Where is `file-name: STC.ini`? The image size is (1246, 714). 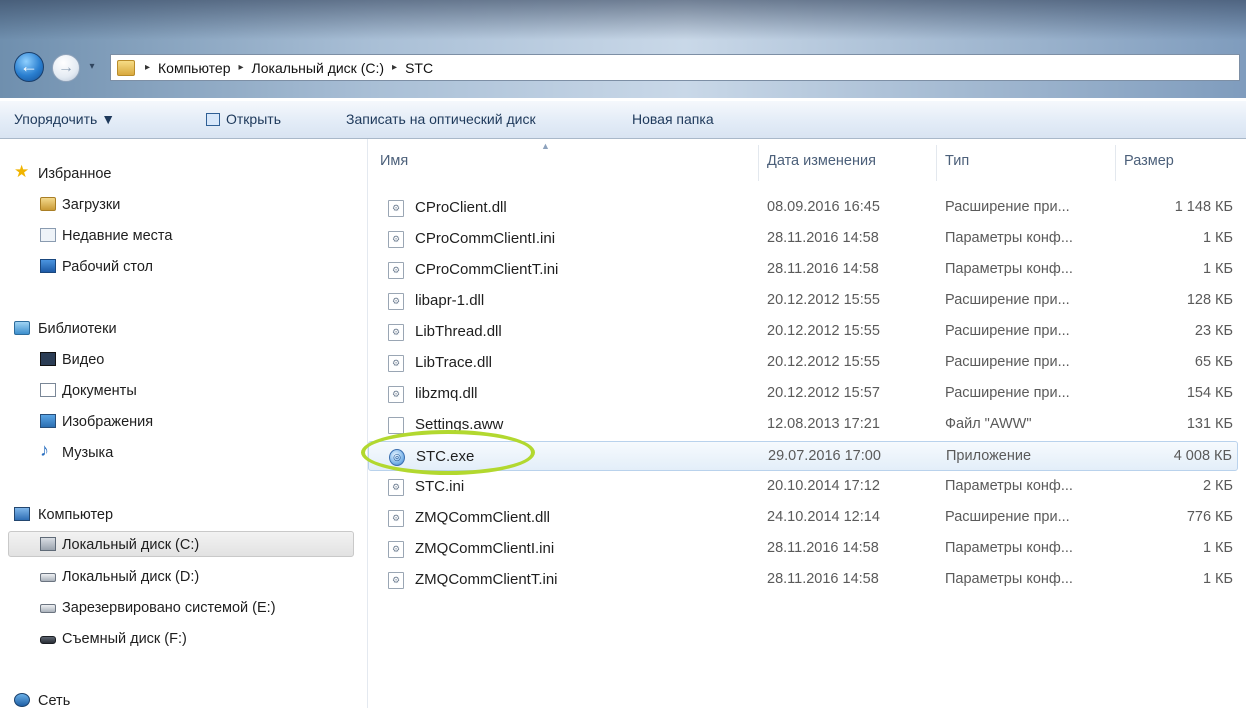
file-name: STC.ini is located at coordinates (440, 486).